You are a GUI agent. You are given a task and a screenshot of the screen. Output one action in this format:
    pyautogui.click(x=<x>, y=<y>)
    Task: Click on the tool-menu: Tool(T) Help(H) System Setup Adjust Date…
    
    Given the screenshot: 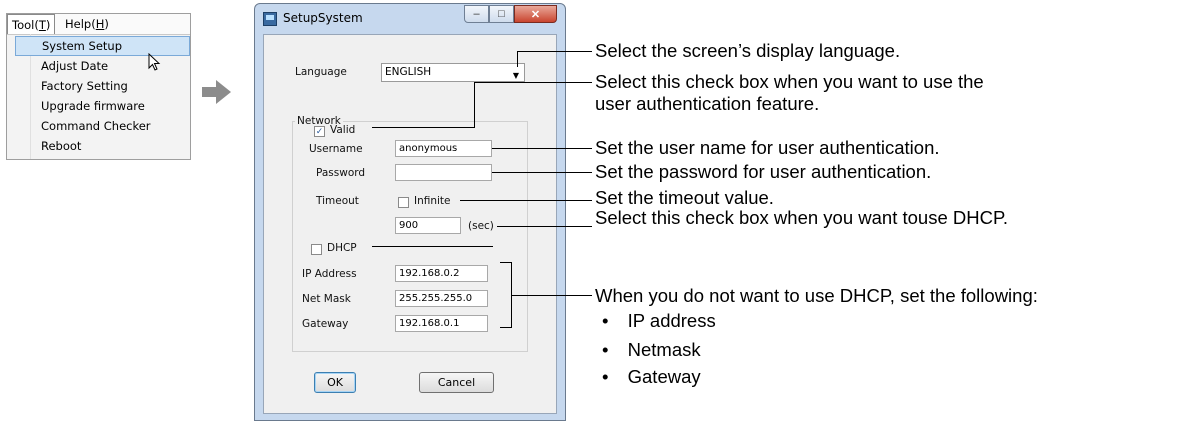 What is the action you would take?
    pyautogui.click(x=98, y=86)
    